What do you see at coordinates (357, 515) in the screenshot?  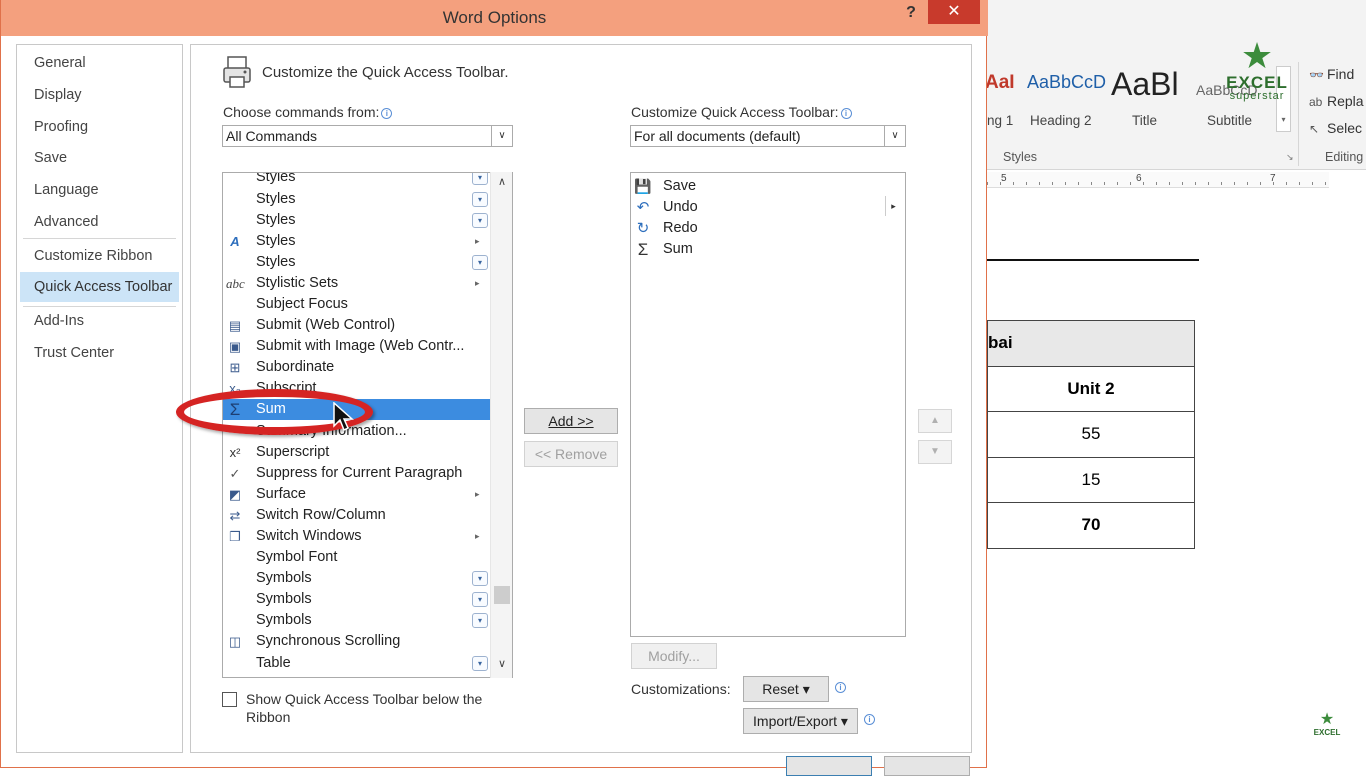 I see `list-item: ⇄ Switch Row/Column` at bounding box center [357, 515].